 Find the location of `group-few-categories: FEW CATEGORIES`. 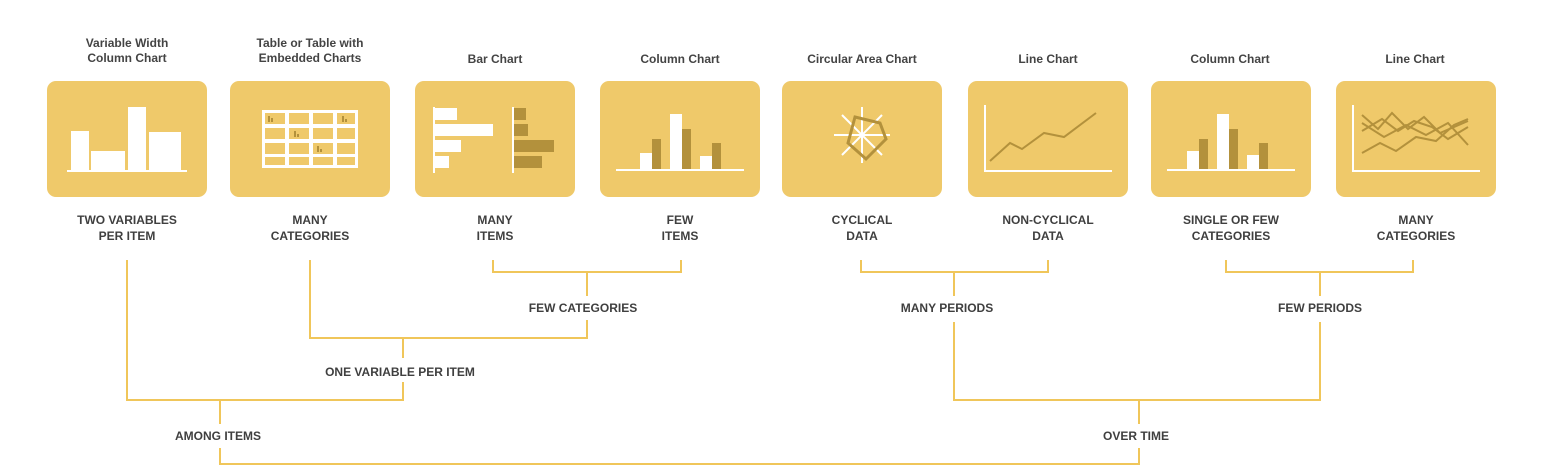

group-few-categories: FEW CATEGORIES is located at coordinates (583, 308).